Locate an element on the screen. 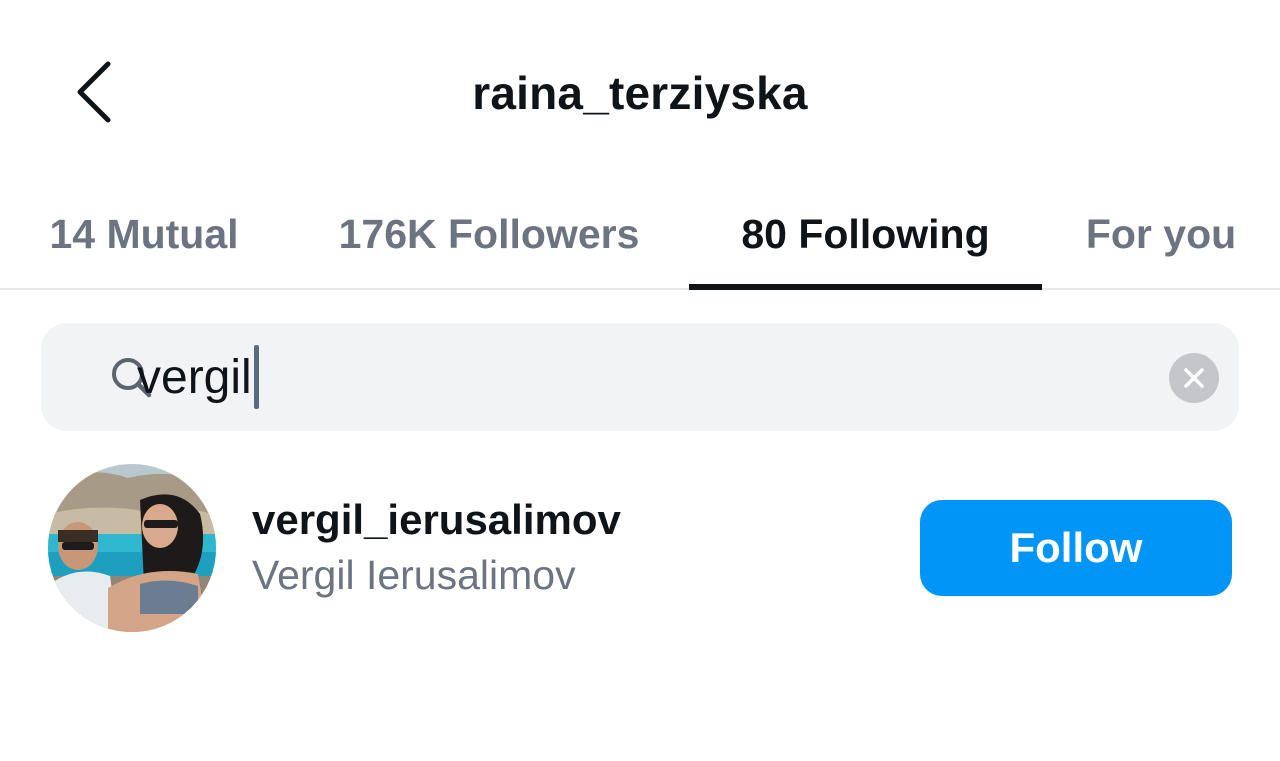 This screenshot has height=761, width=1280. search-input is located at coordinates (642, 377).